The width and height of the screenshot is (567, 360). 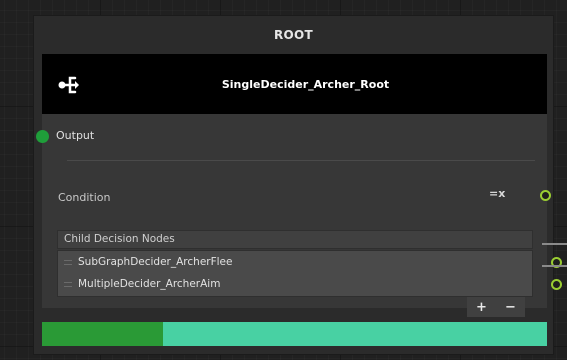 What do you see at coordinates (545, 195) in the screenshot?
I see `condition-port` at bounding box center [545, 195].